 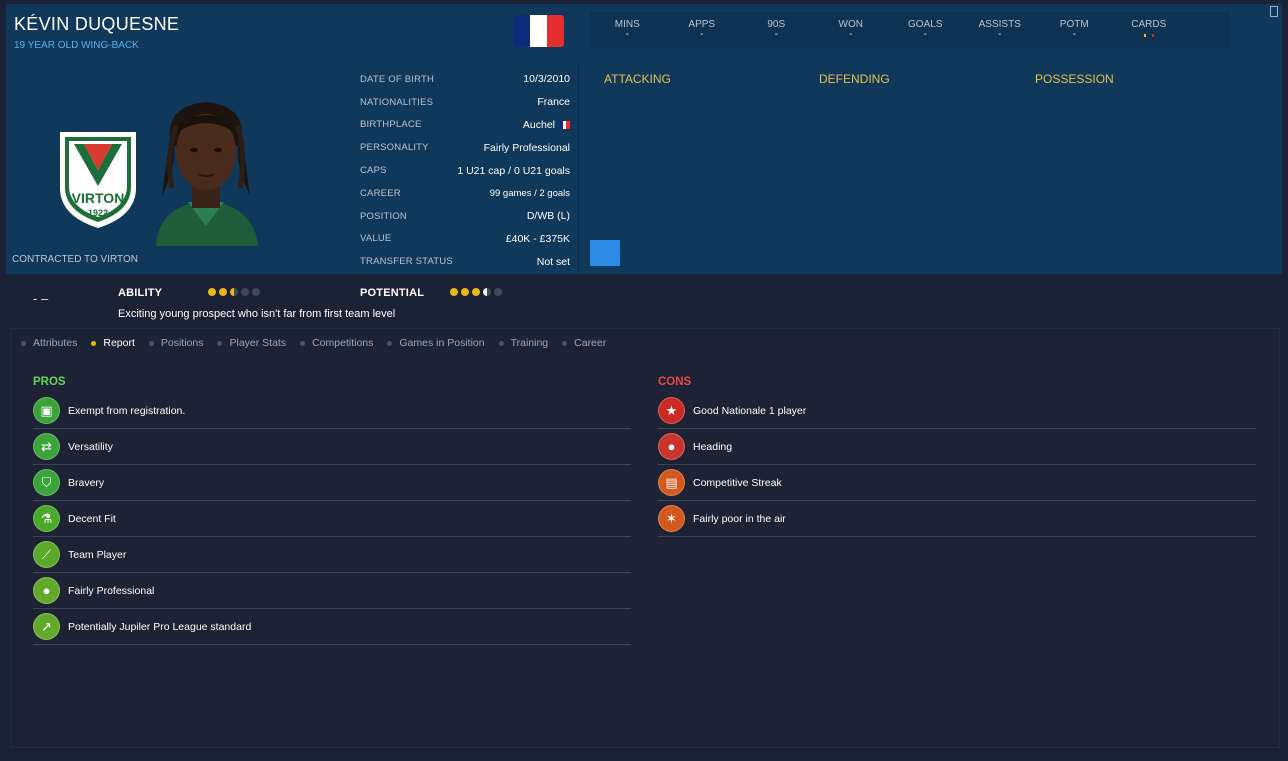 What do you see at coordinates (46, 554) in the screenshot?
I see `team-player-icon: ⟋` at bounding box center [46, 554].